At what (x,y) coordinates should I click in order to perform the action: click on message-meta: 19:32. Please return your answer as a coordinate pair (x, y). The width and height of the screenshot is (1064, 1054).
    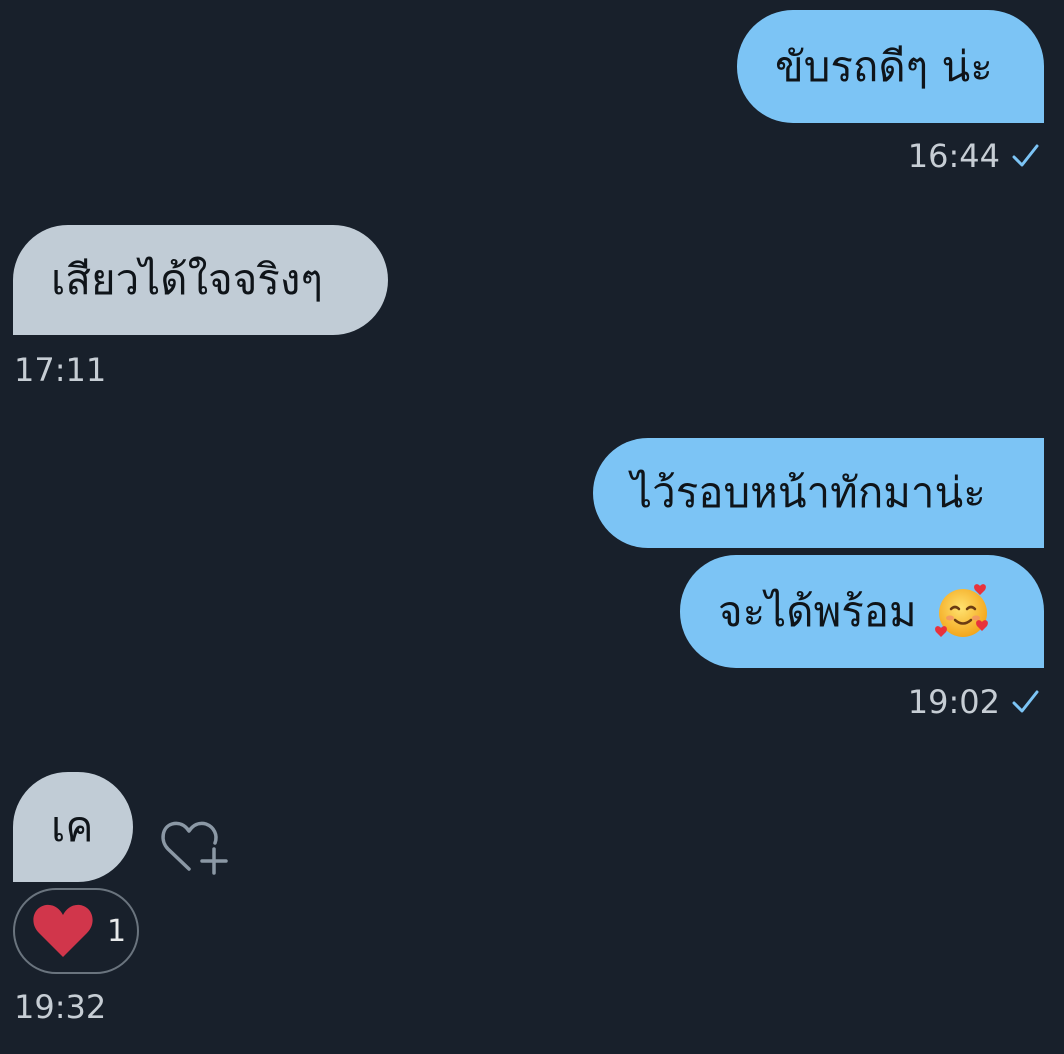
    Looking at the image, I should click on (60, 1007).